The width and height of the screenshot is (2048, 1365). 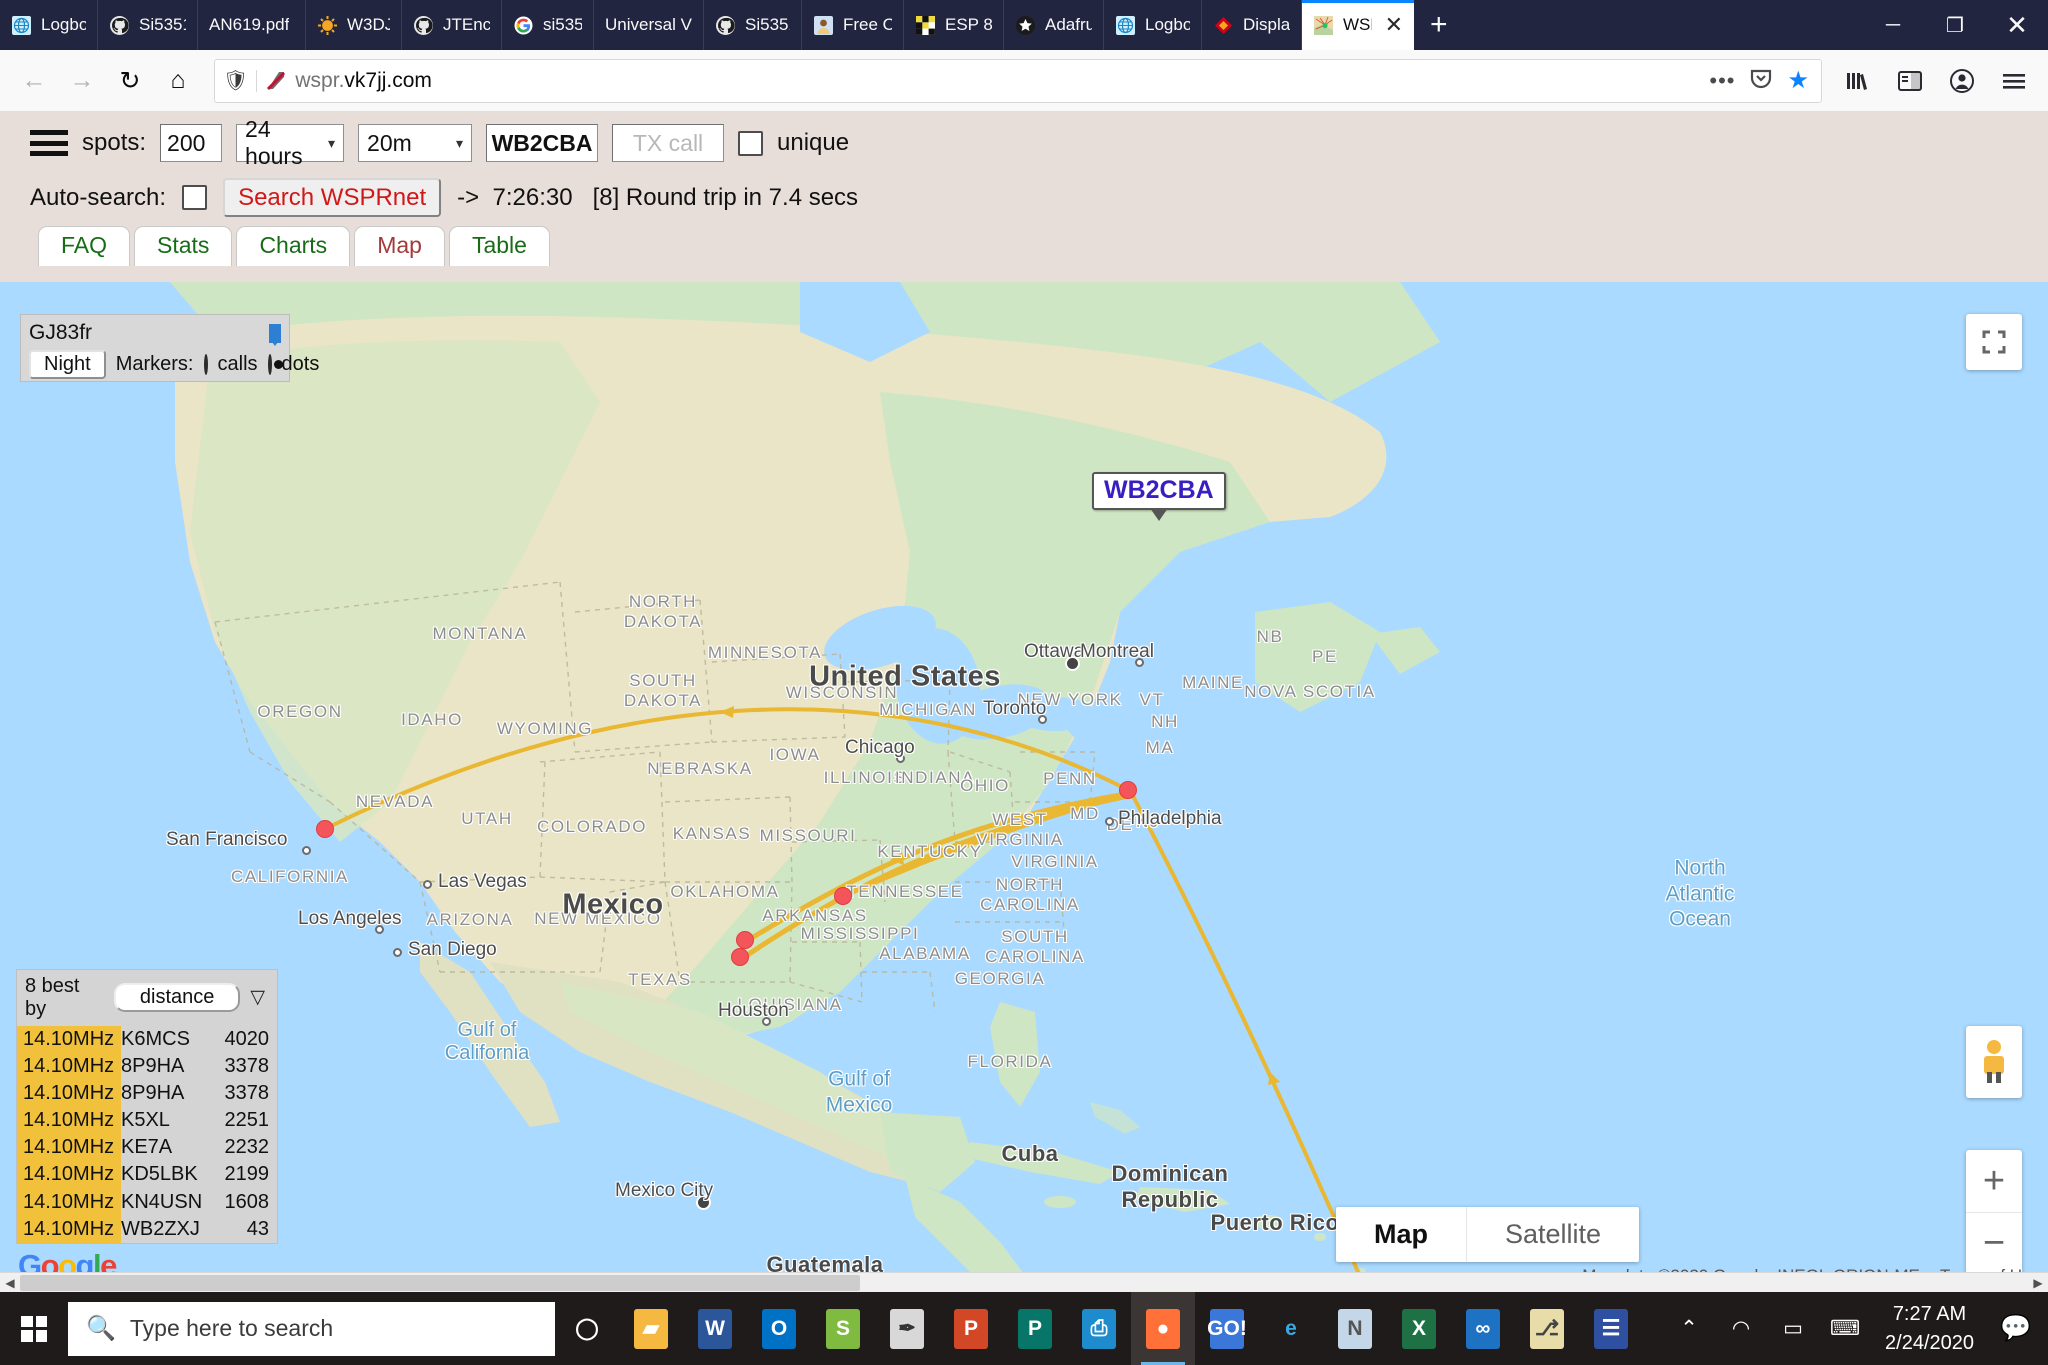 I want to click on close-tab-icon: ✕, so click(x=1394, y=25).